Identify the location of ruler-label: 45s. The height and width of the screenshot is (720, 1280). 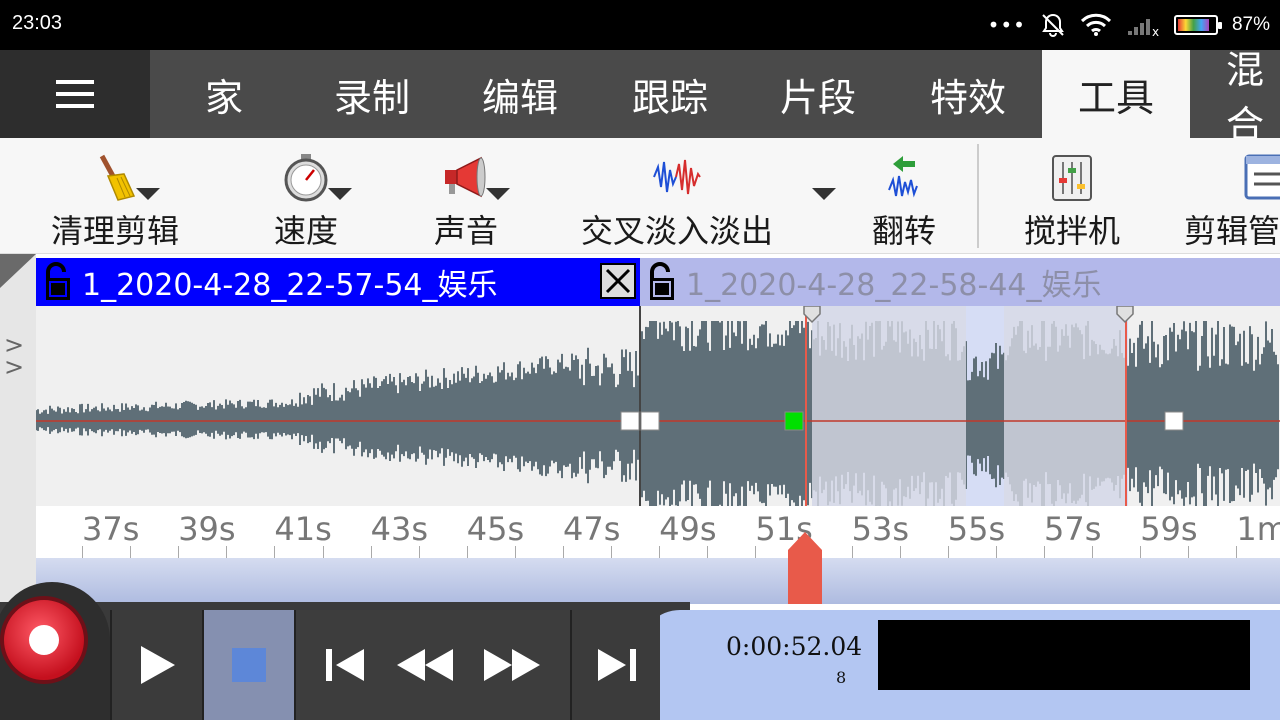
(495, 529).